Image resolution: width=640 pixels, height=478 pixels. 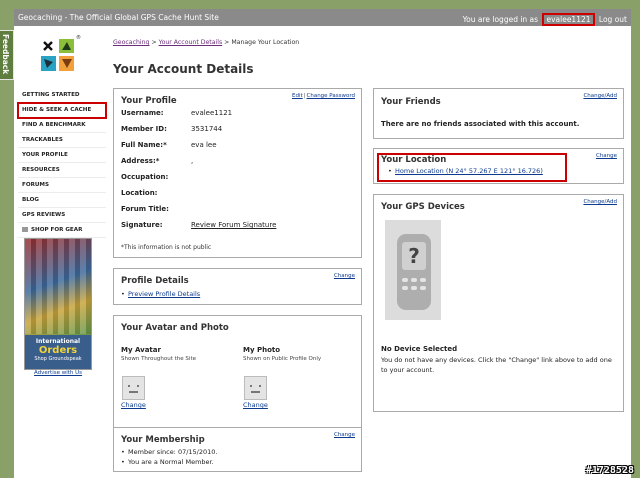 What do you see at coordinates (204, 145) in the screenshot?
I see `full-name-value: eva lee` at bounding box center [204, 145].